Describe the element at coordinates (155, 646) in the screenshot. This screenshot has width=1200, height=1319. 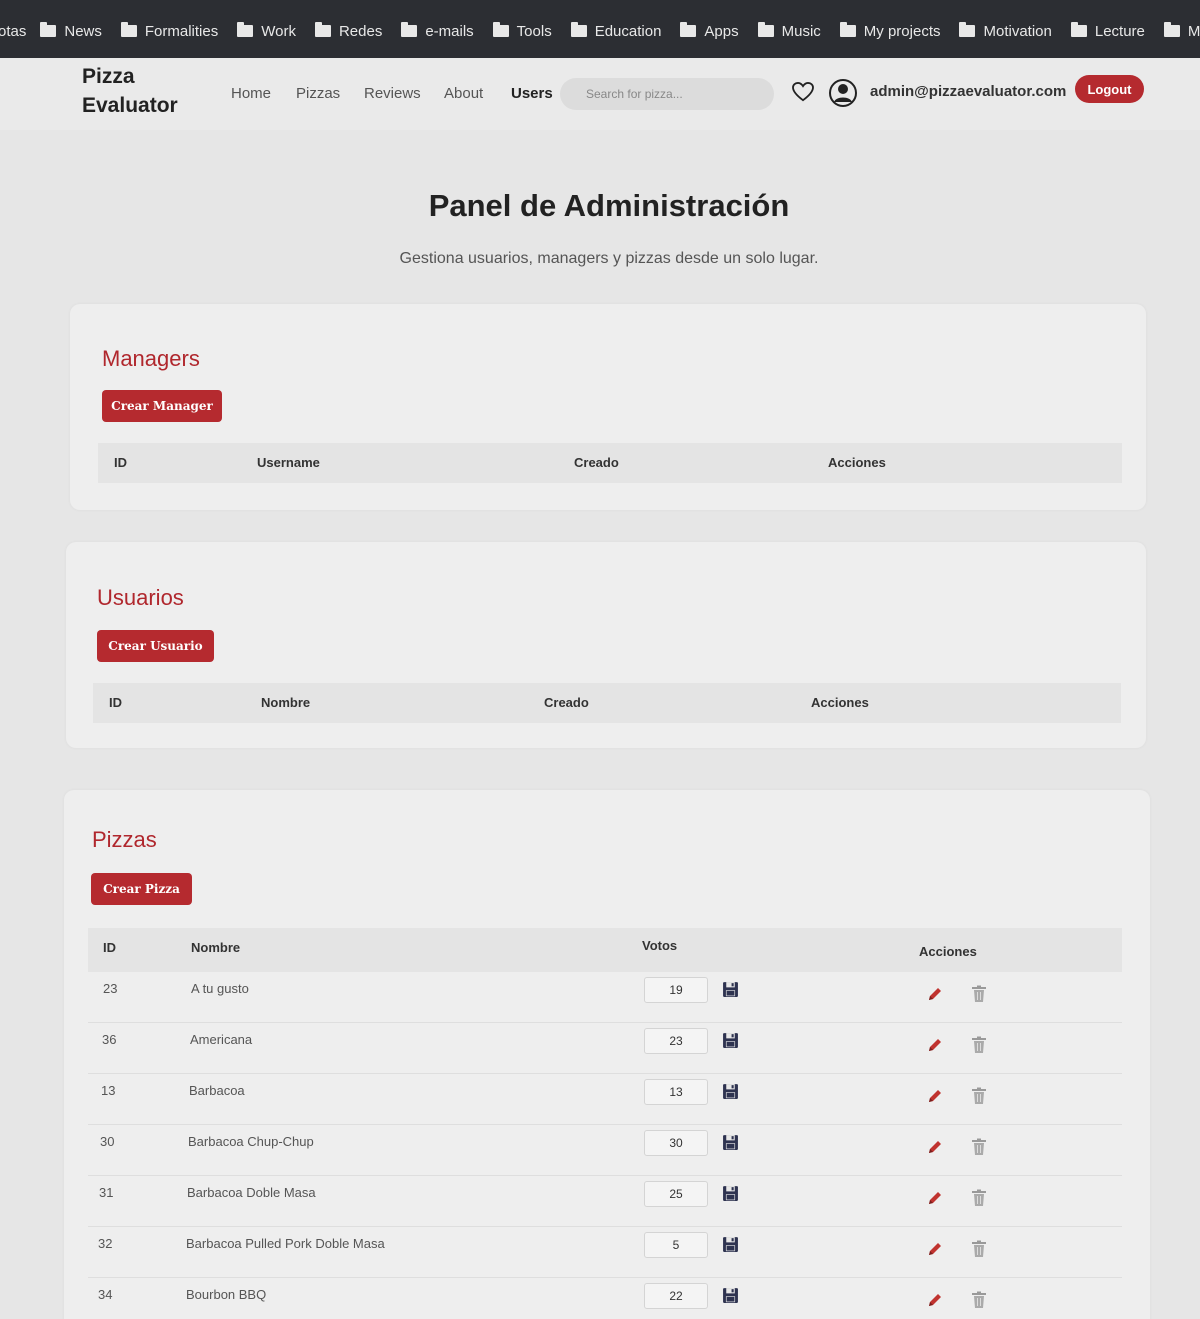
I see `create-user-button: Crear Usuario` at that location.